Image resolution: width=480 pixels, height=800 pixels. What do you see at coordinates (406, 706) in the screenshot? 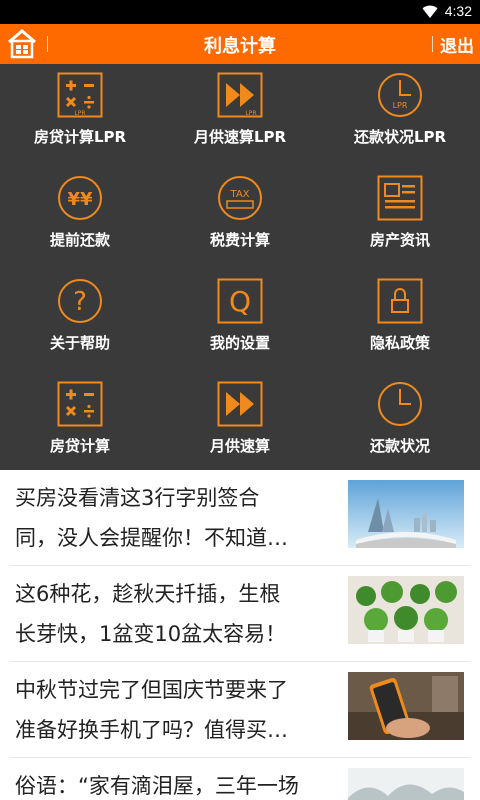
I see `phone-hand-image` at bounding box center [406, 706].